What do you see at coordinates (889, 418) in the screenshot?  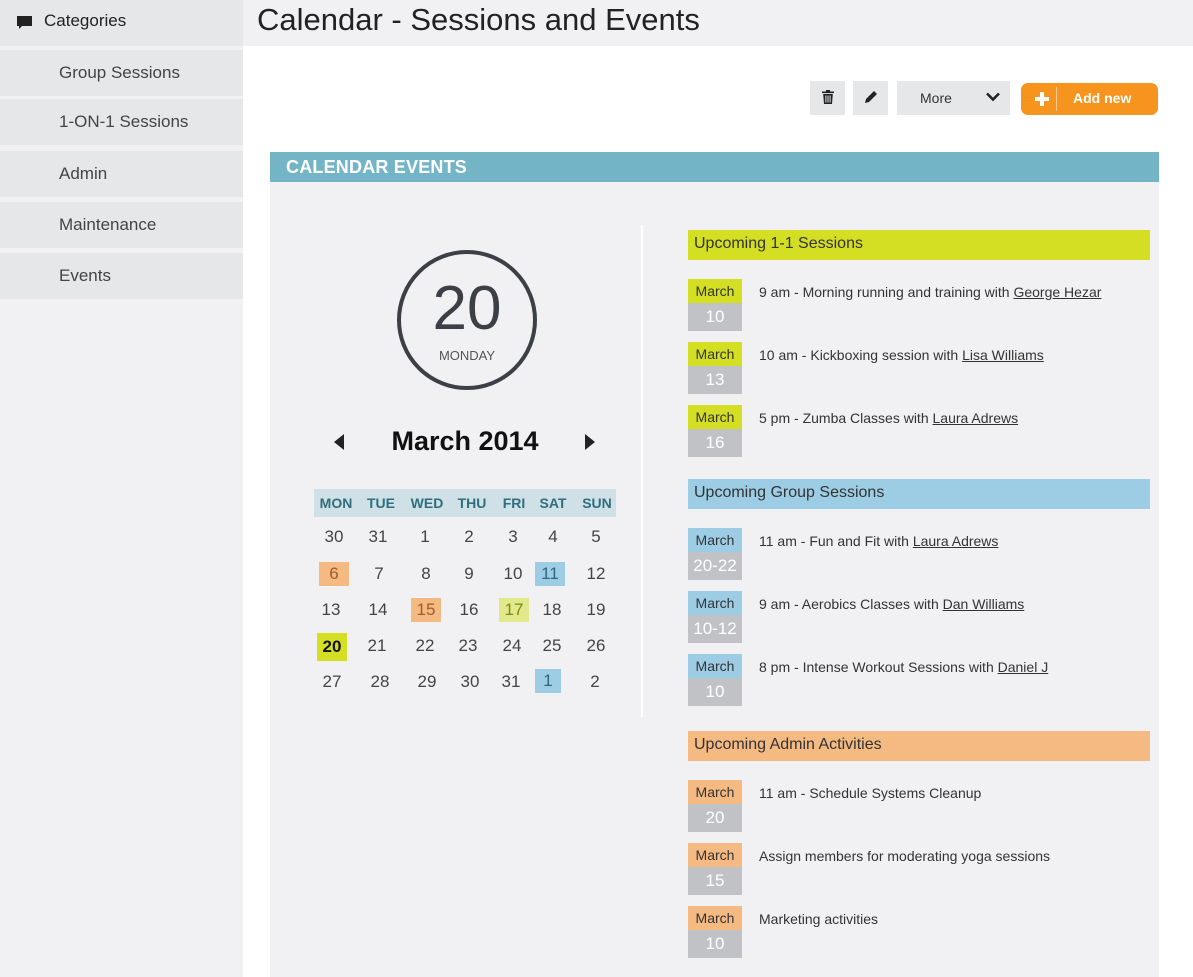 I see `event-text: 5 pm - Zumba Classes with Laura Adrews` at bounding box center [889, 418].